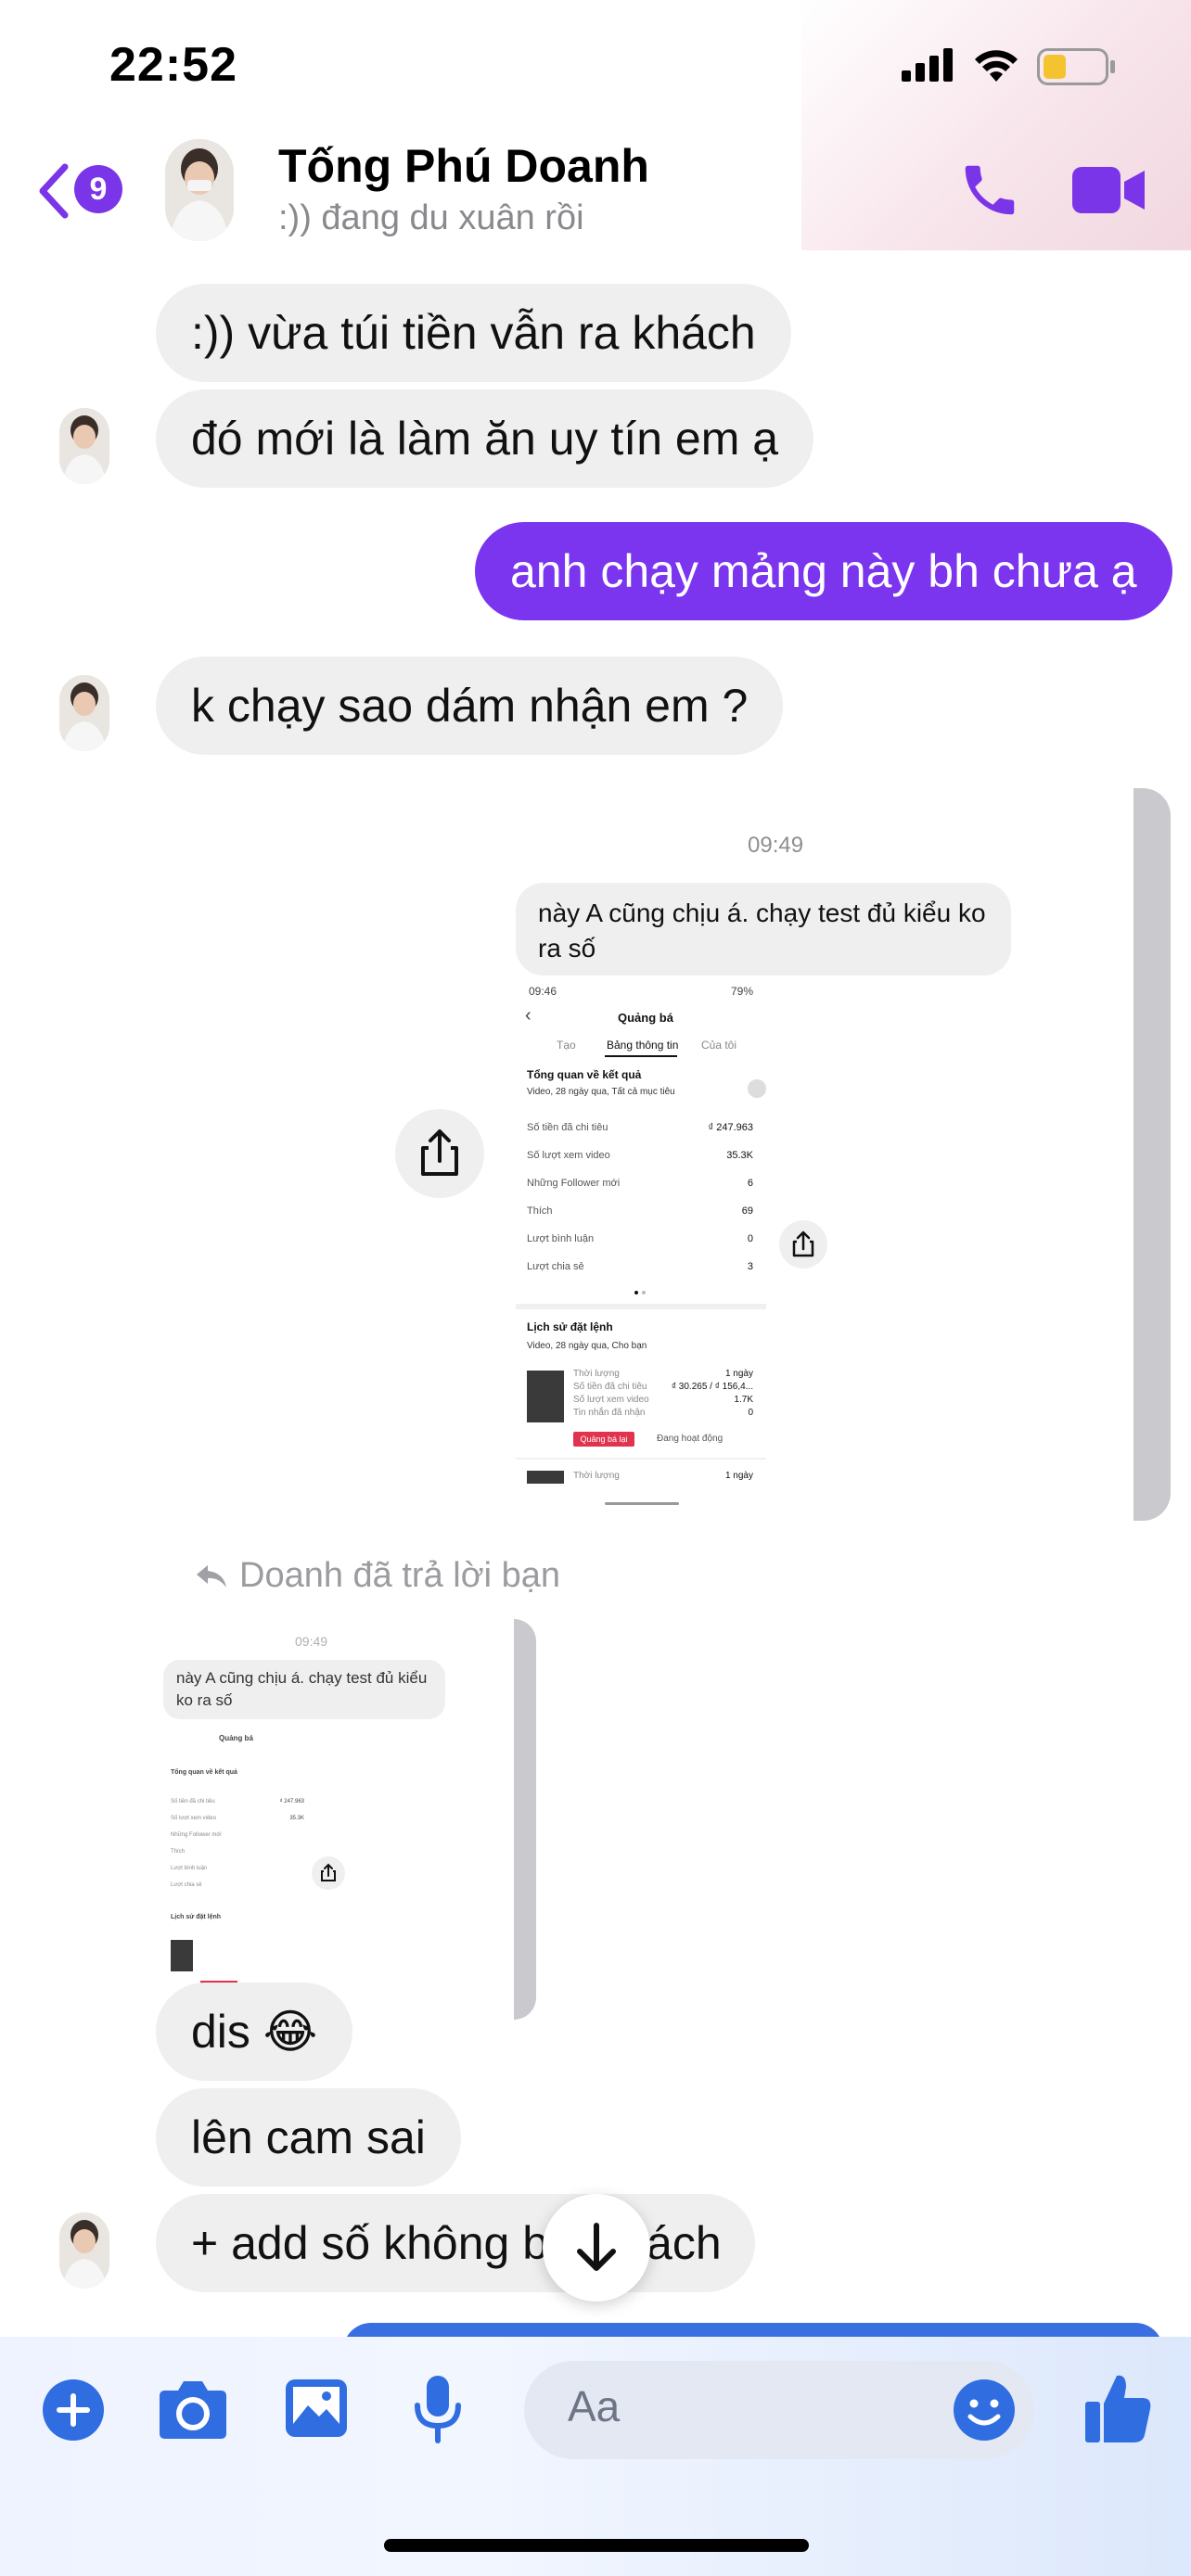 The width and height of the screenshot is (1191, 2576). Describe the element at coordinates (750, 1266) in the screenshot. I see `shot-row-value: 3` at that location.